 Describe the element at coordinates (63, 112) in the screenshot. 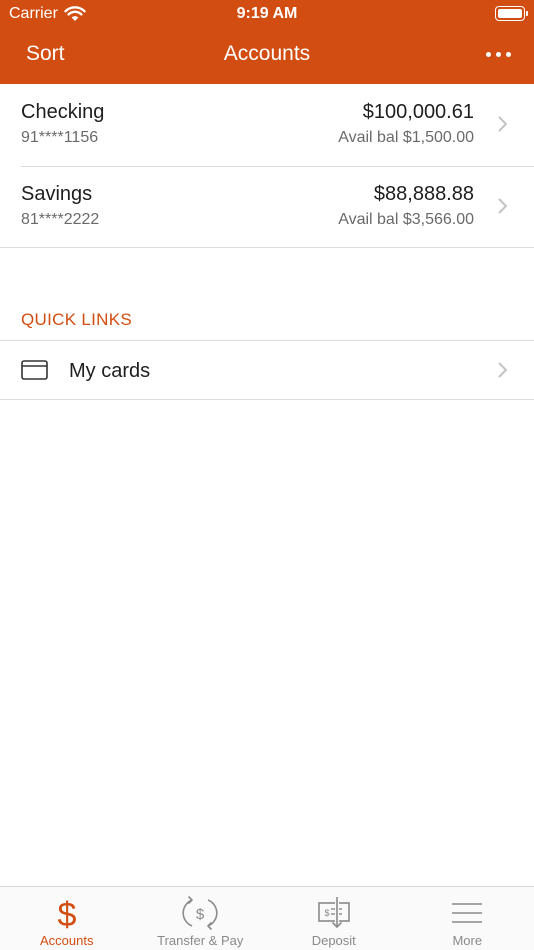

I see `account-name: Checking` at that location.